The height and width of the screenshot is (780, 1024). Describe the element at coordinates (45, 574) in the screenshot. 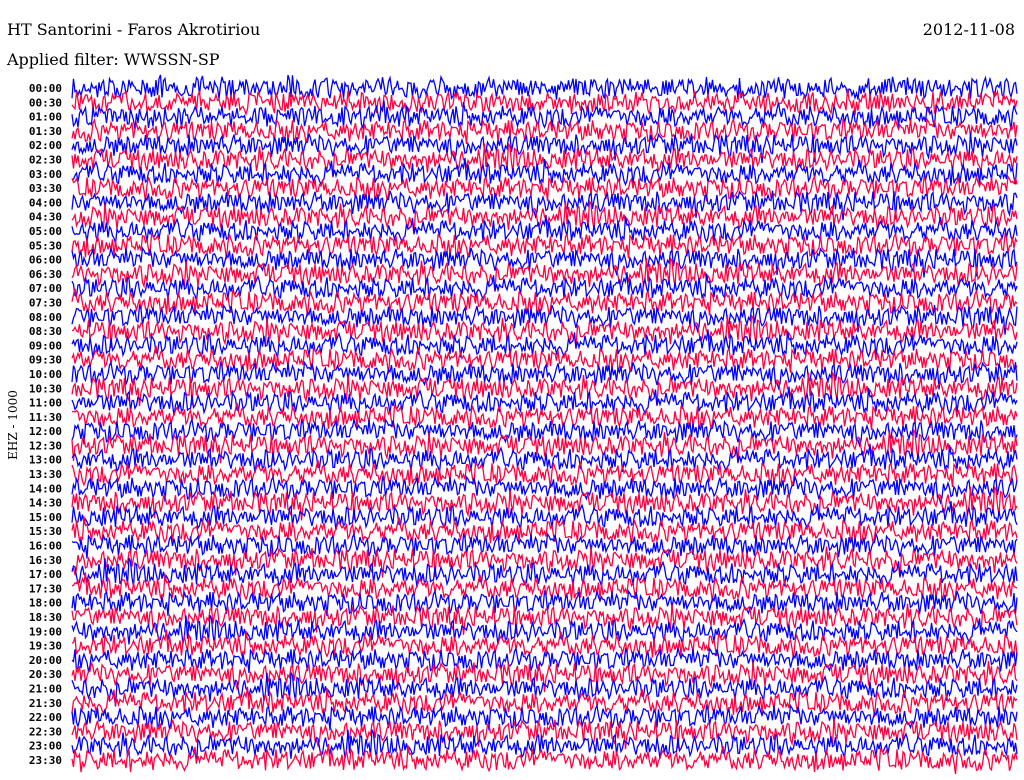

I see `row-time-label: 17:00` at that location.